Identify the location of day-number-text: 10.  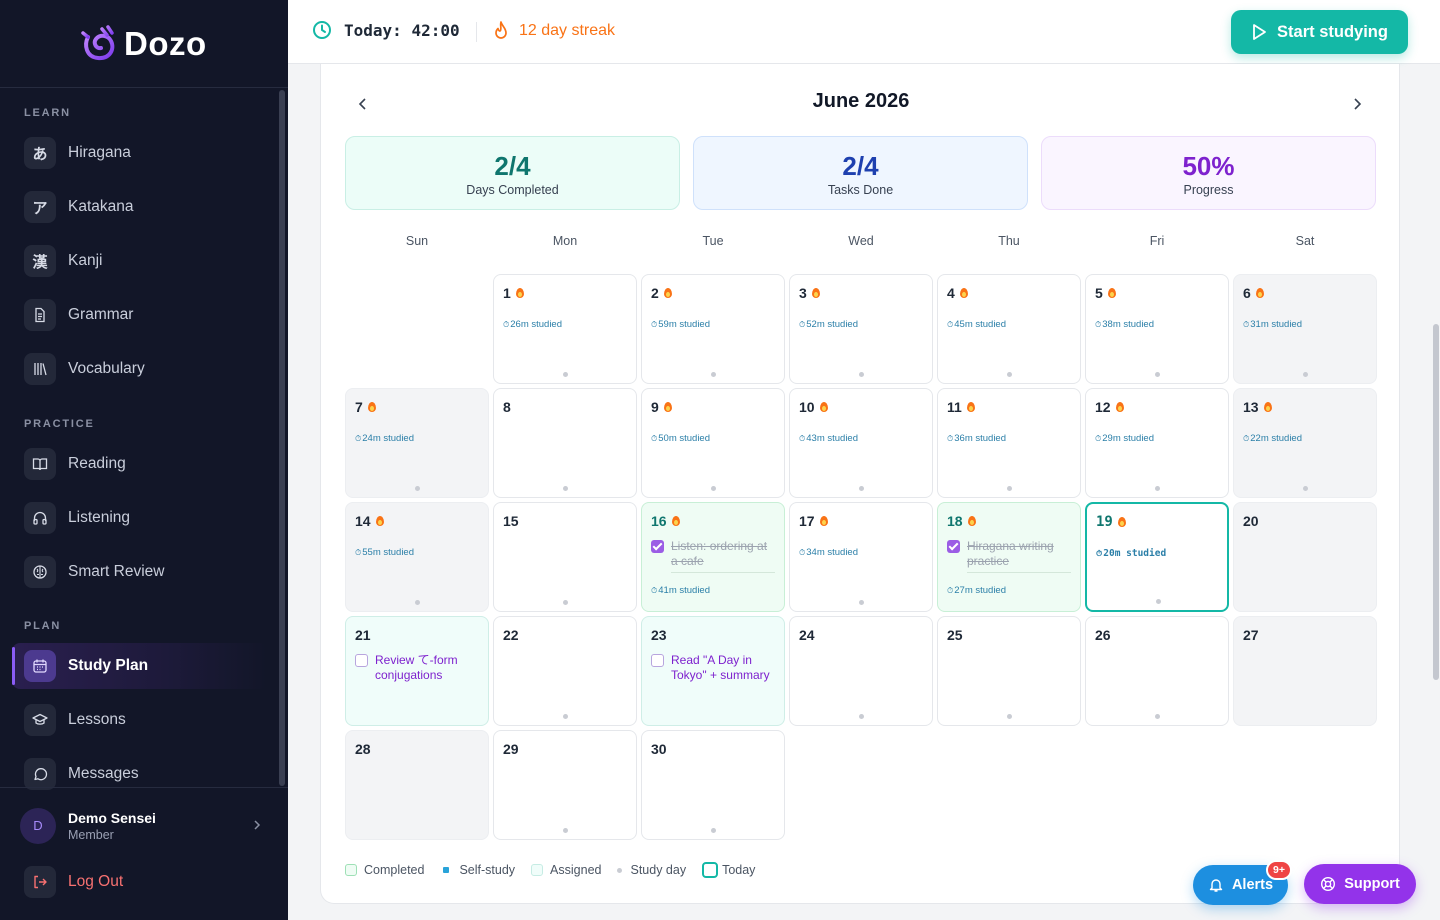
(807, 407).